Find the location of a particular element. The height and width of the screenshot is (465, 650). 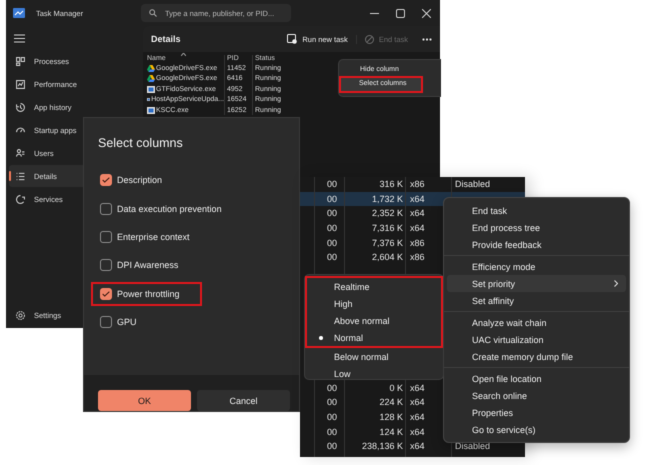

table-cell: 128 K is located at coordinates (391, 417).